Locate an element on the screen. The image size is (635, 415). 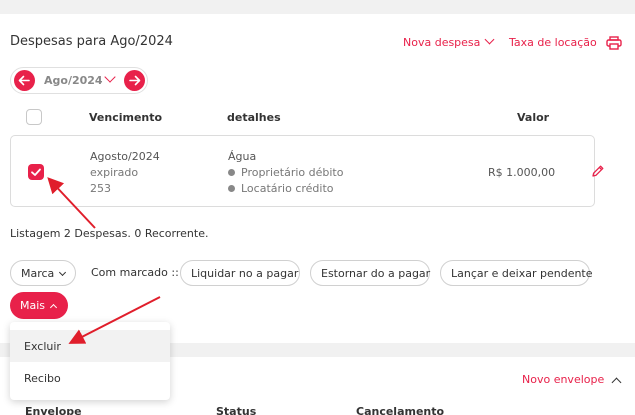
nova-despesa-button: Nova despesa is located at coordinates (449, 41).